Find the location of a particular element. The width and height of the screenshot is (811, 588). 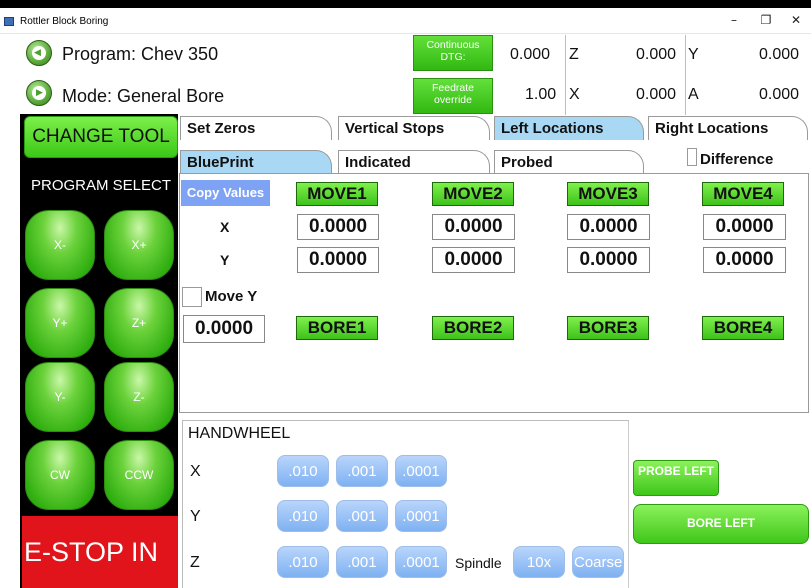

program-back-button: ◀ is located at coordinates (39, 53).